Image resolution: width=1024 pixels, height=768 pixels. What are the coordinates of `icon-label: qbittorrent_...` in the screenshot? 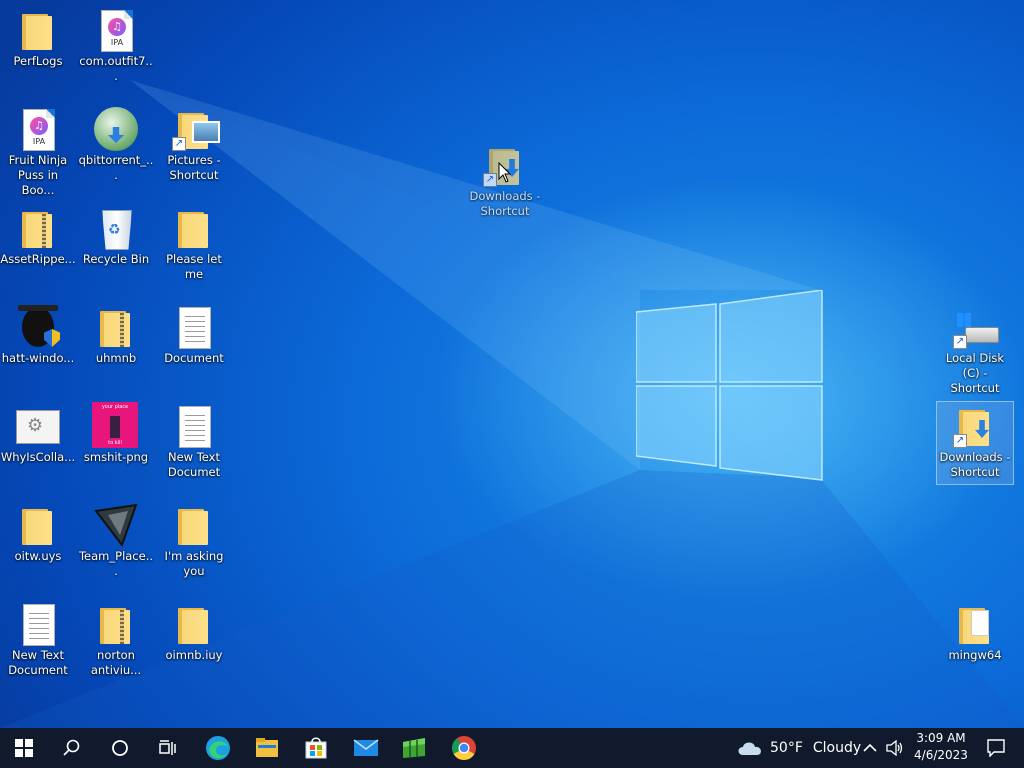 It's located at (116, 167).